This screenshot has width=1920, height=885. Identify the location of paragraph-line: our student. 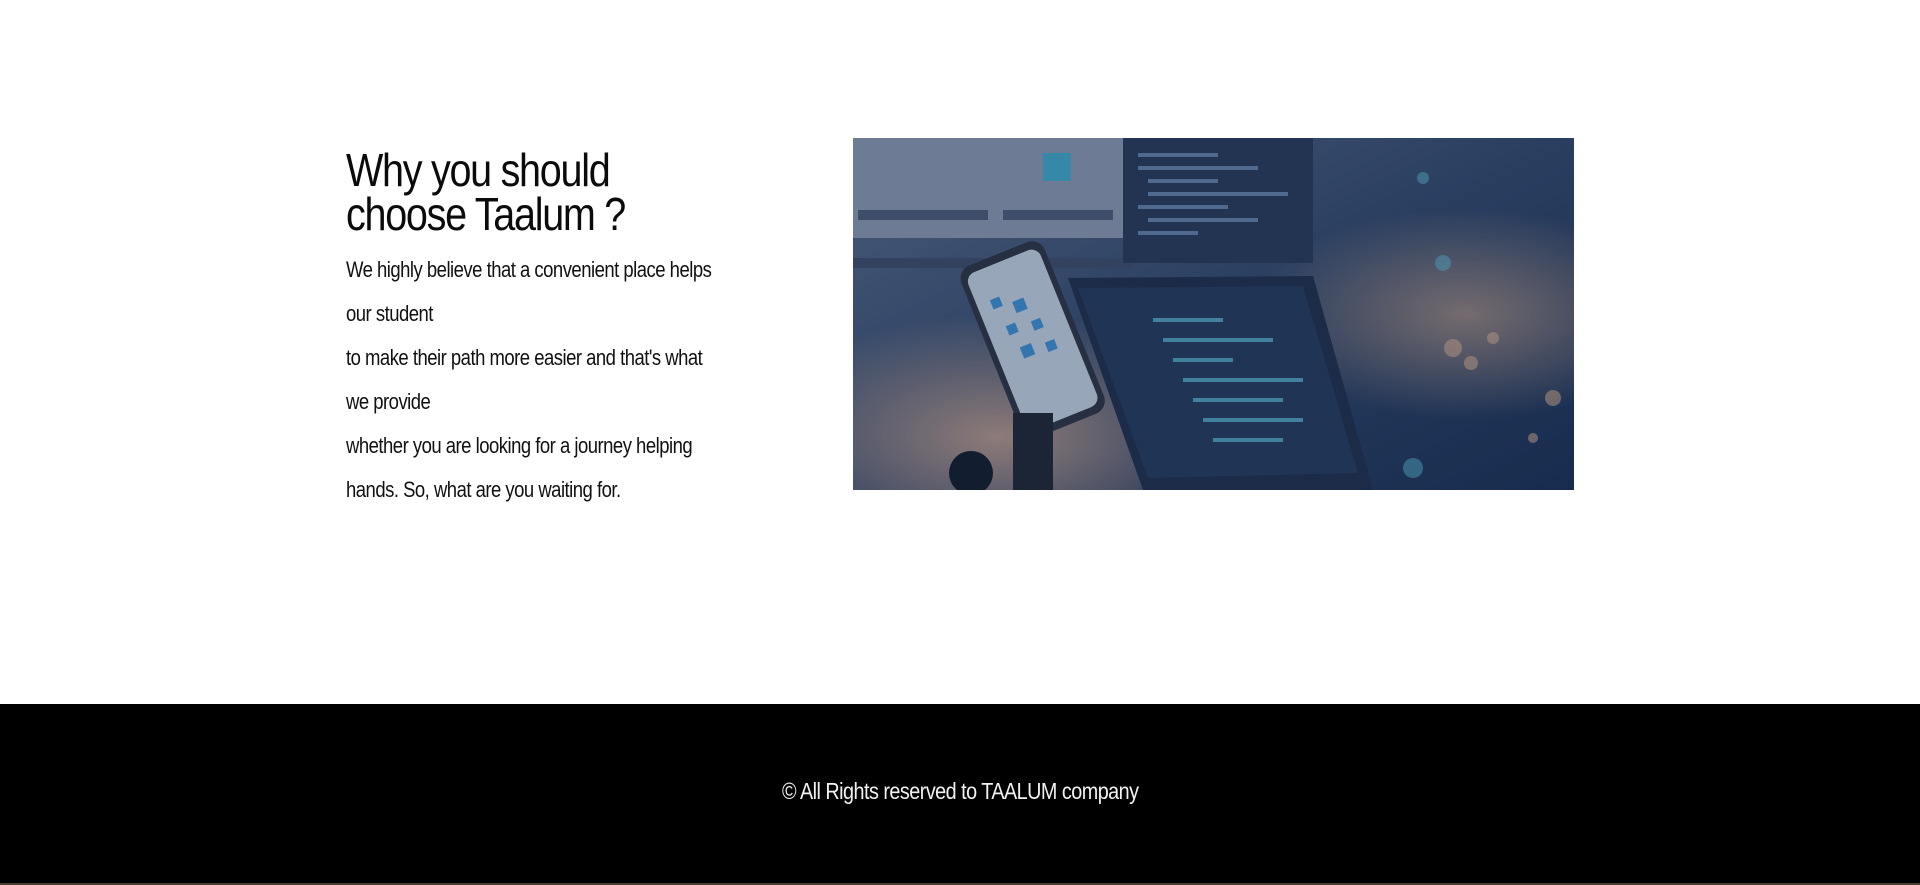
(389, 313).